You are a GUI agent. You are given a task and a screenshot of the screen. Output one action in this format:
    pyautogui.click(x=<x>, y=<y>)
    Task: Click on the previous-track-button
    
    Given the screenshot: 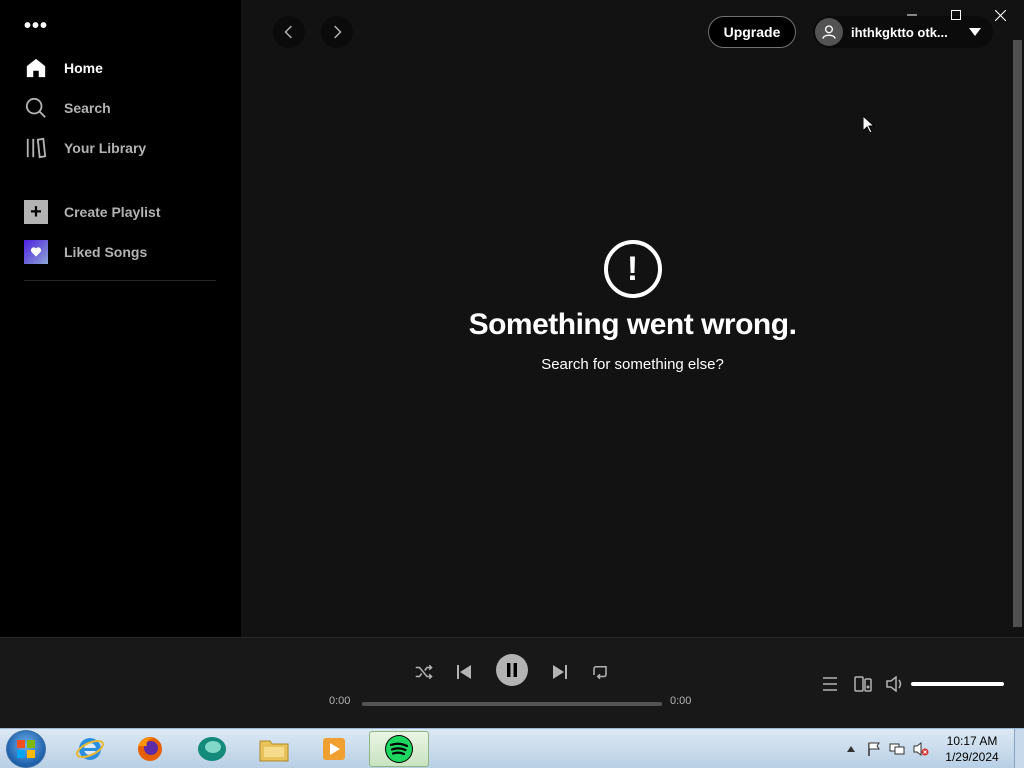 What is the action you would take?
    pyautogui.click(x=464, y=672)
    